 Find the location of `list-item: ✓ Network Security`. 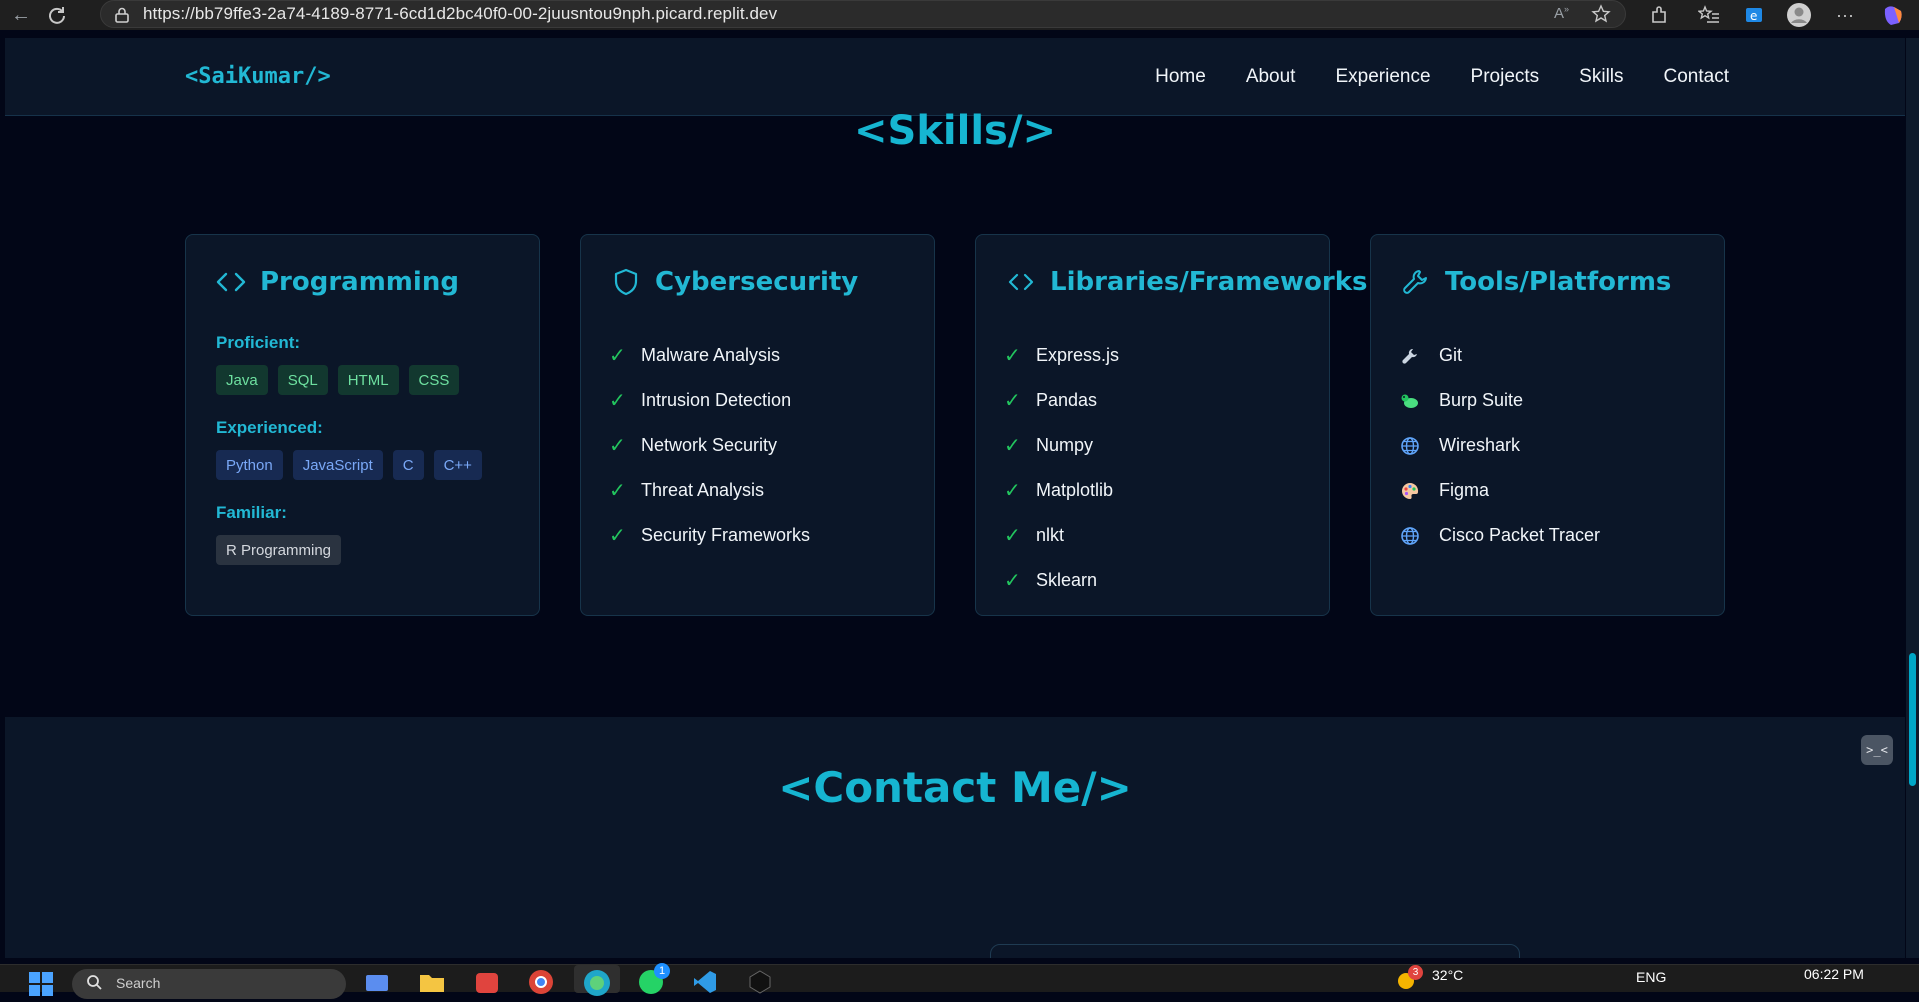

list-item: ✓ Network Security is located at coordinates (693, 446).